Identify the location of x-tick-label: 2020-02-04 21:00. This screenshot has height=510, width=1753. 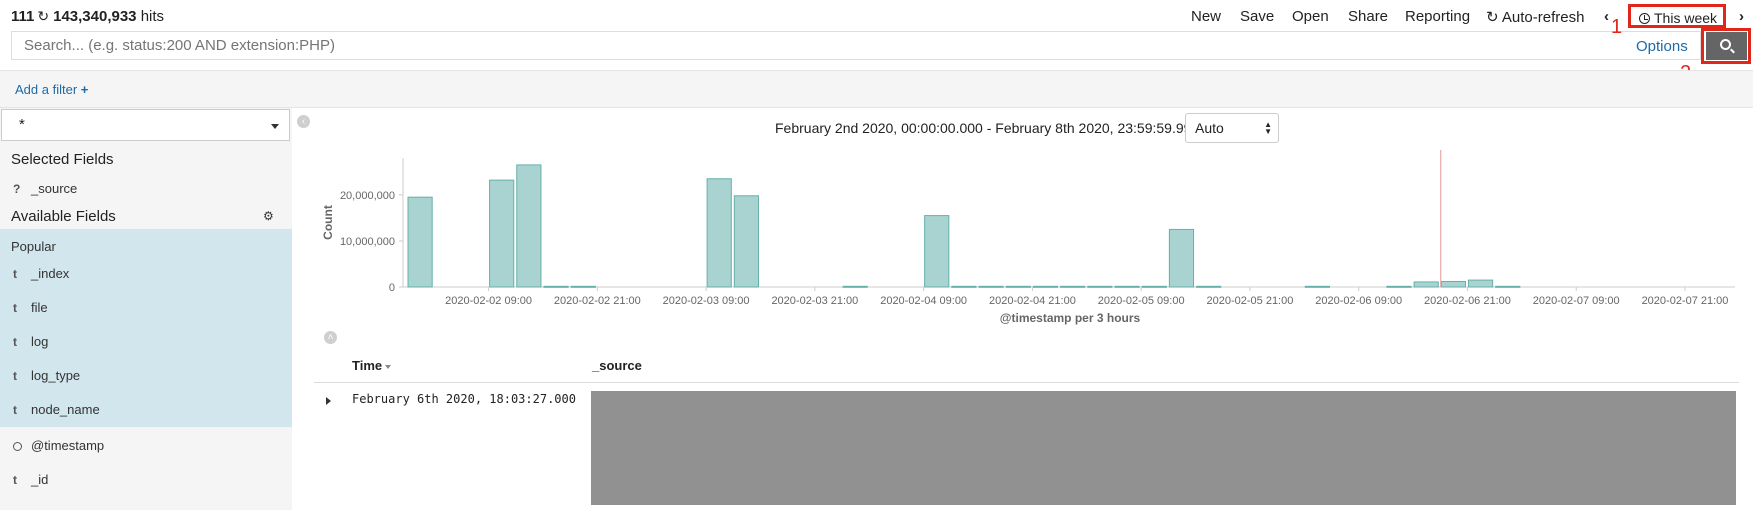
(1032, 301).